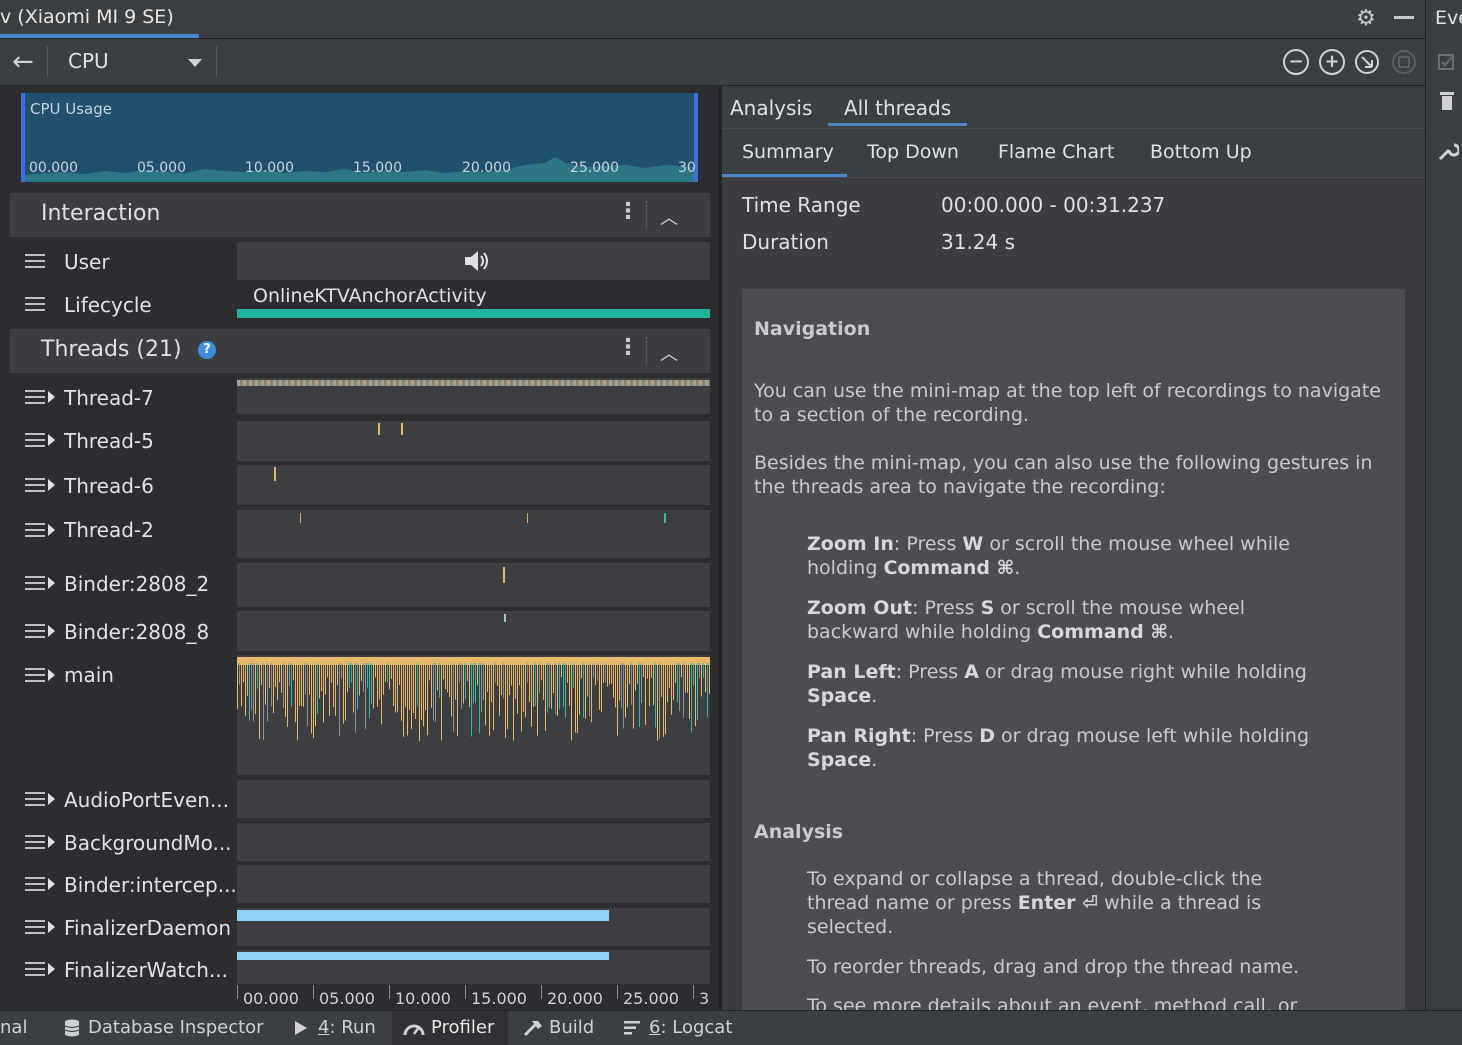 Image resolution: width=1462 pixels, height=1045 pixels. What do you see at coordinates (88, 61) in the screenshot?
I see `profiler-select: CPU` at bounding box center [88, 61].